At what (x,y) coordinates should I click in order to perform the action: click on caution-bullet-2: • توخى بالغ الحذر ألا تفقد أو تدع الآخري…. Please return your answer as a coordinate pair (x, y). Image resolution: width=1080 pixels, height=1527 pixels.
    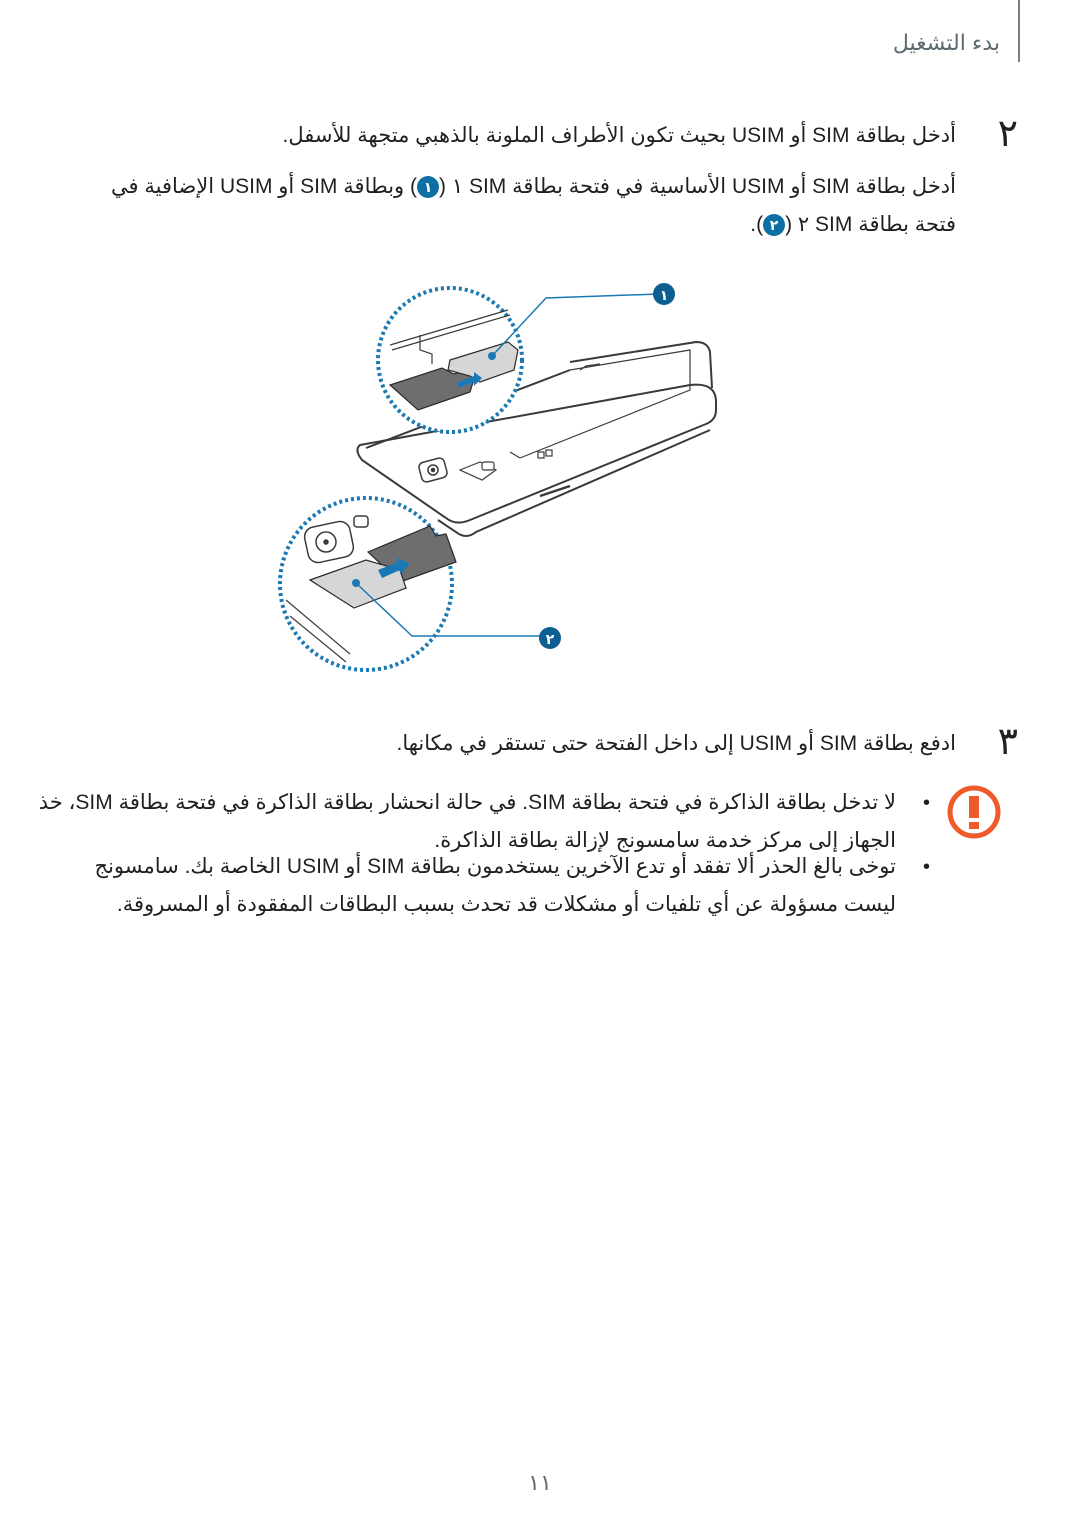
    Looking at the image, I should click on (473, 886).